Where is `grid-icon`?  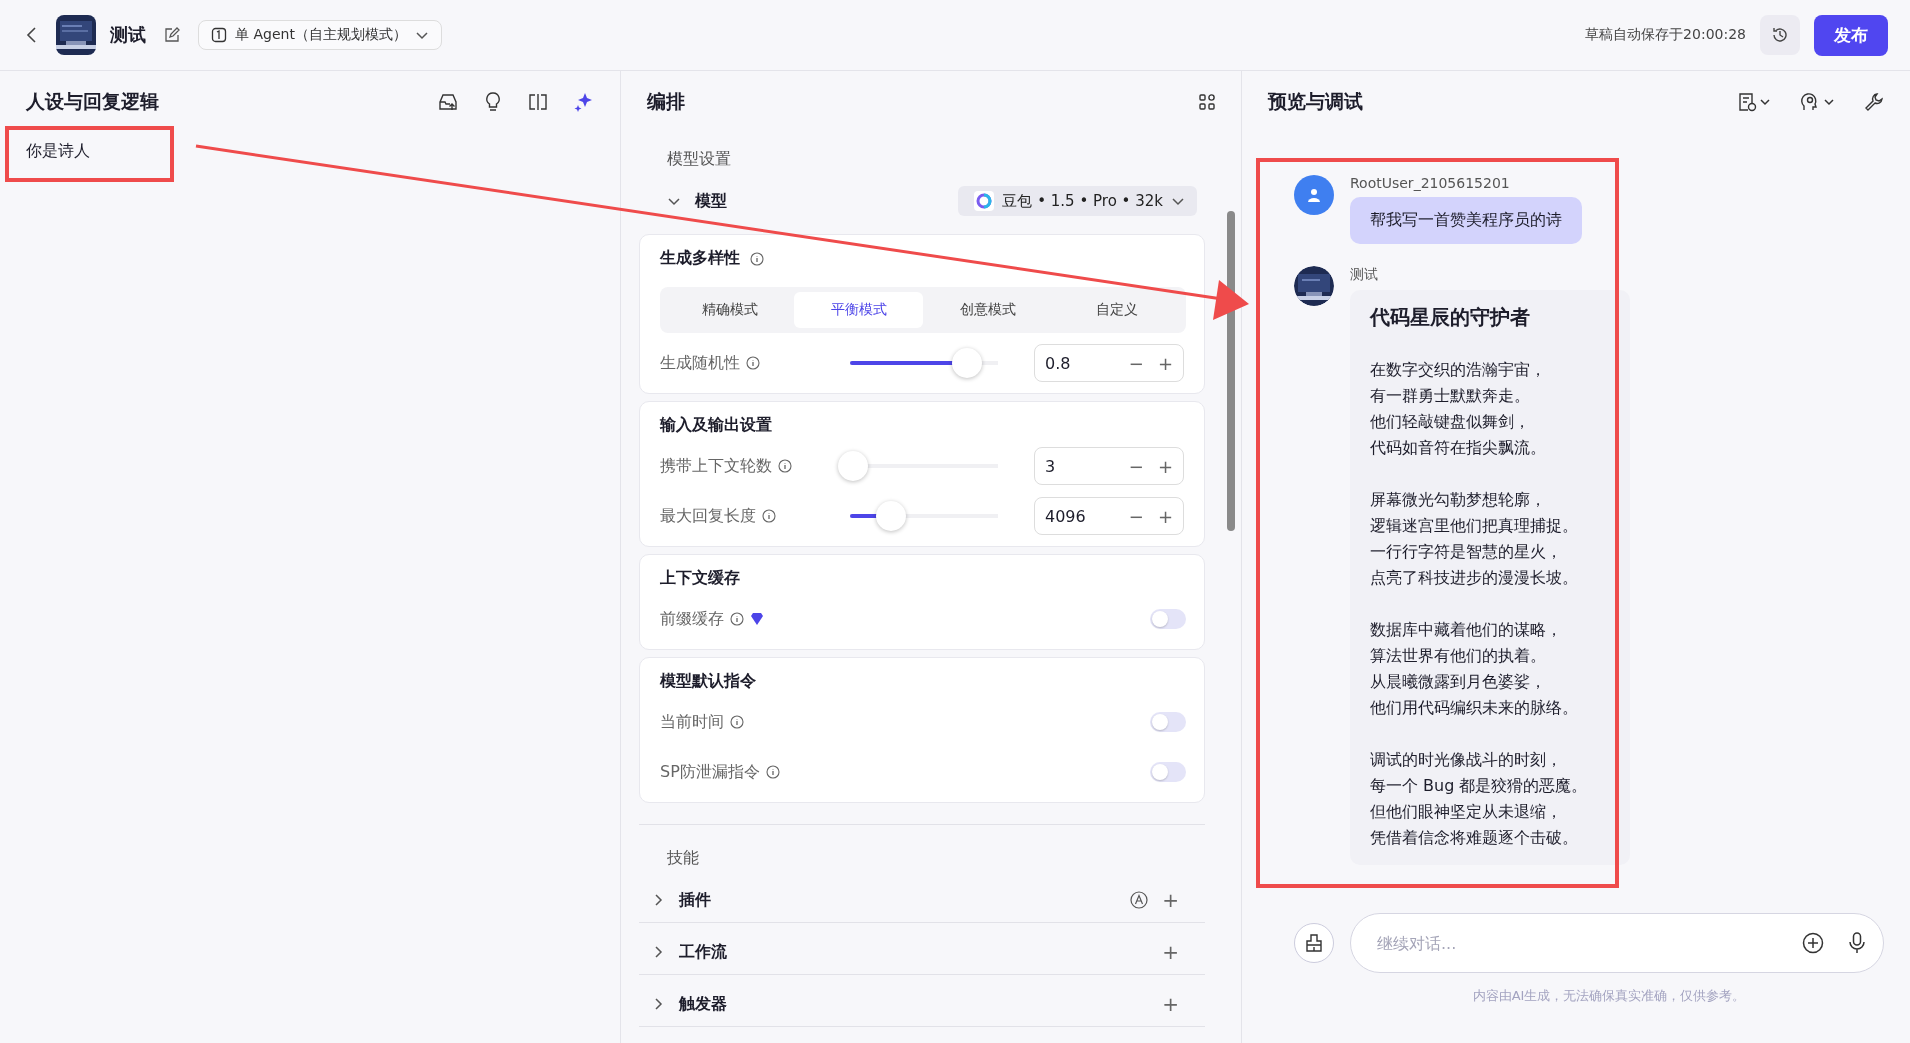 grid-icon is located at coordinates (1207, 102).